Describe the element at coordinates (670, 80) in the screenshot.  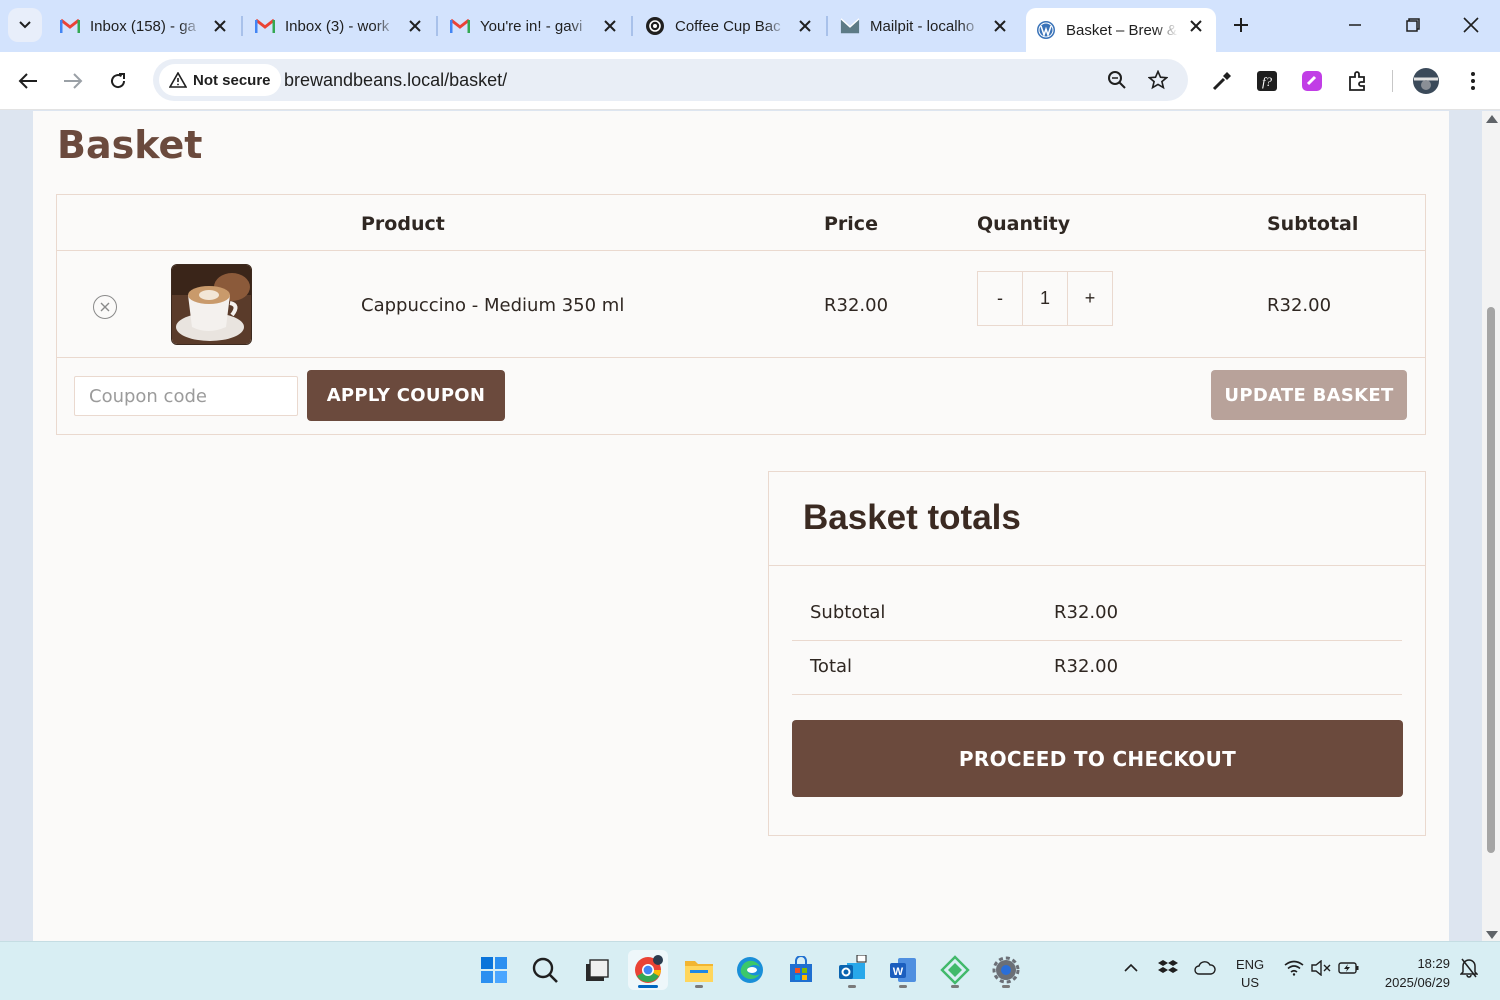
I see `address-bar: Not secure brewandbeans.local/basket/` at that location.